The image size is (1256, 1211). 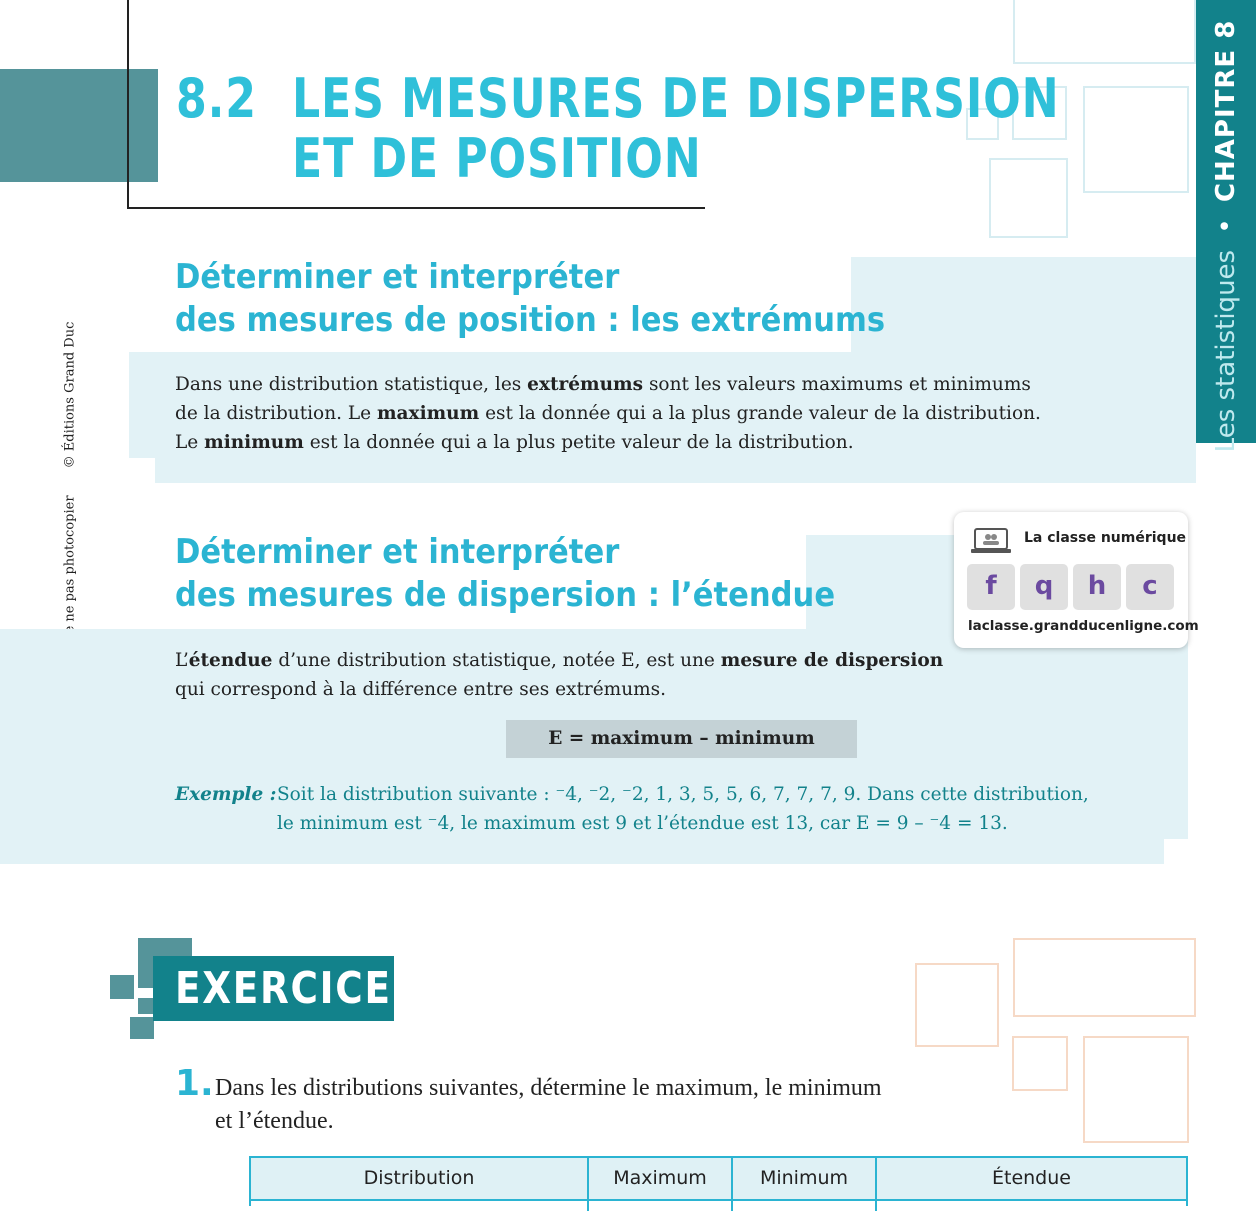 I want to click on exercises-title: EXERCICES, so click(x=298, y=988).